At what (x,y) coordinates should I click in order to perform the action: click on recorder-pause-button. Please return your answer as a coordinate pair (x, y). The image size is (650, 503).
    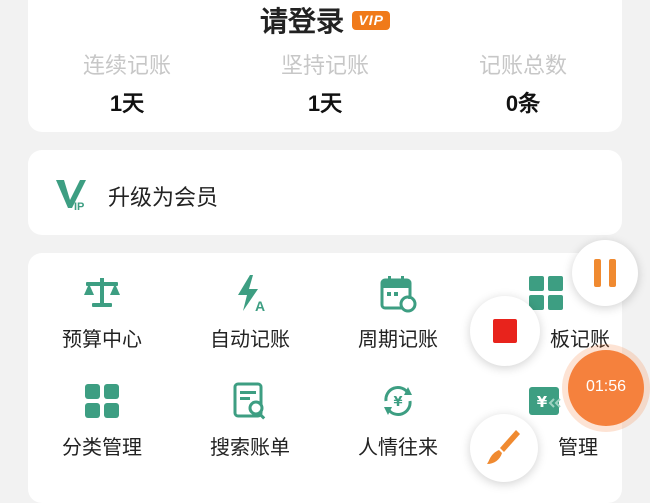
    Looking at the image, I should click on (605, 273).